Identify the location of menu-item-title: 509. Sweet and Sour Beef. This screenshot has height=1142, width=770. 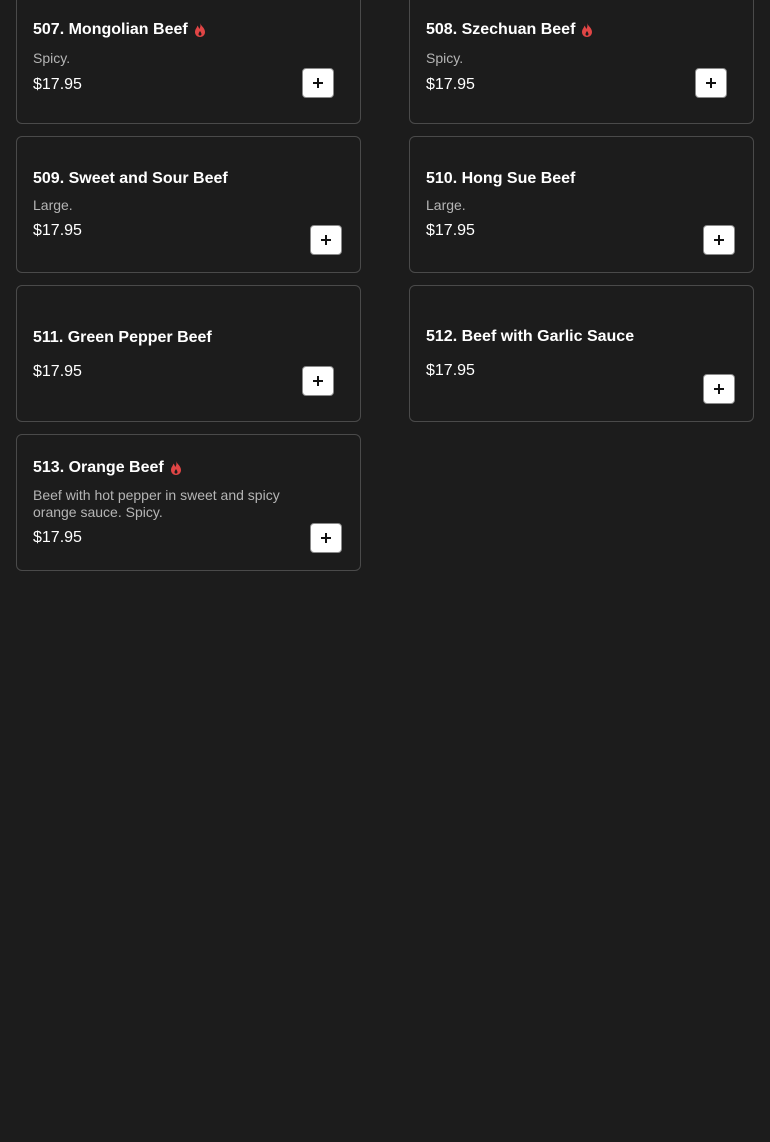
(130, 179).